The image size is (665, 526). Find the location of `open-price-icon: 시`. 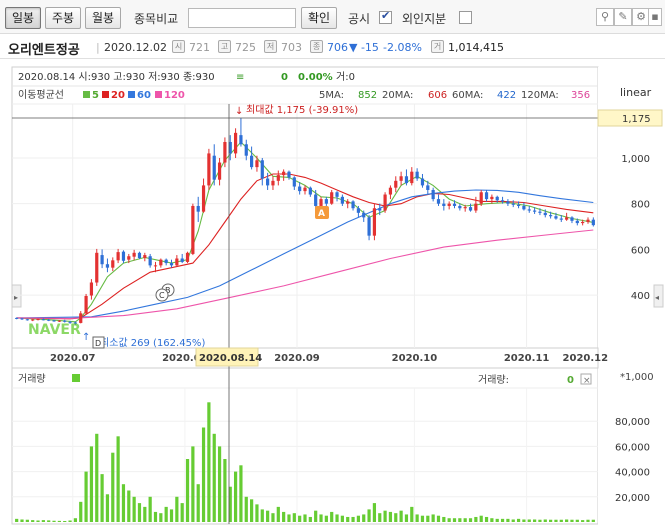

open-price-icon: 시 is located at coordinates (178, 46).